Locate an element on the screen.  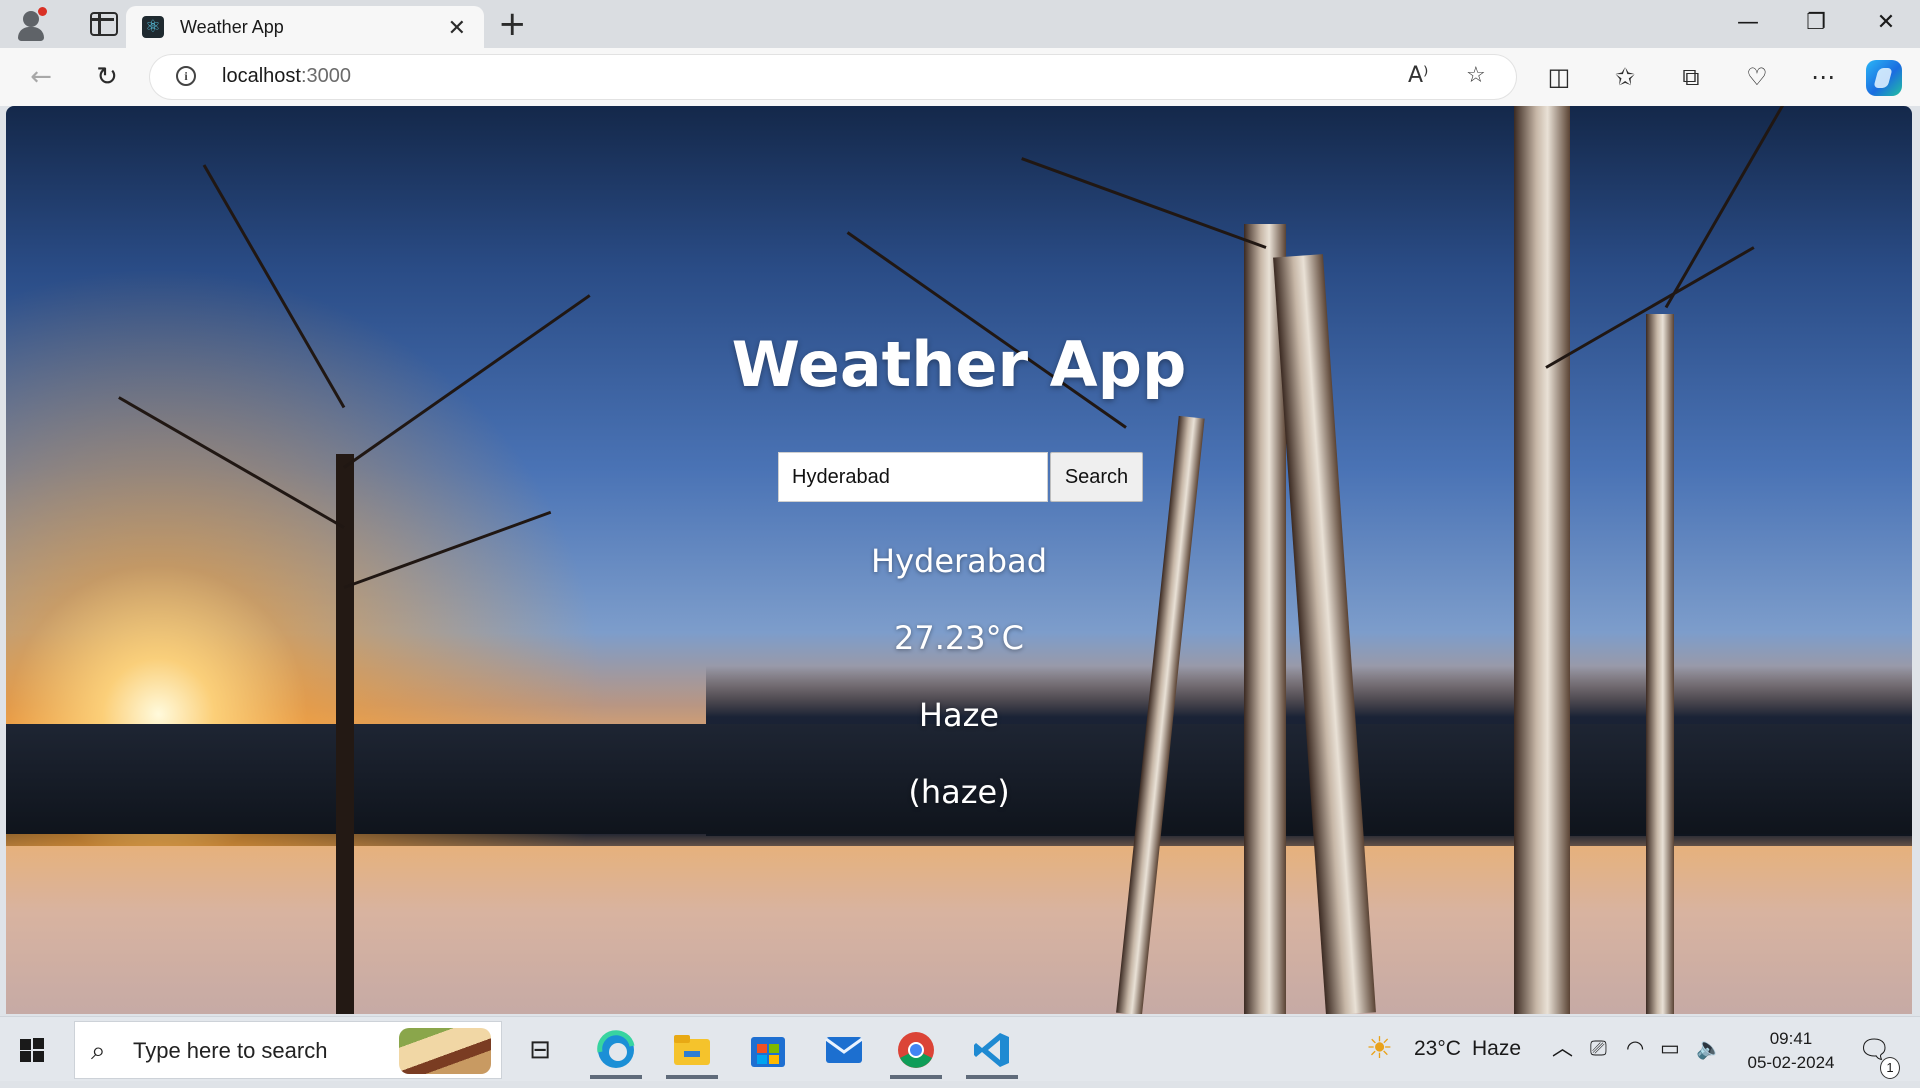
url-host: localhost is located at coordinates (261, 76).